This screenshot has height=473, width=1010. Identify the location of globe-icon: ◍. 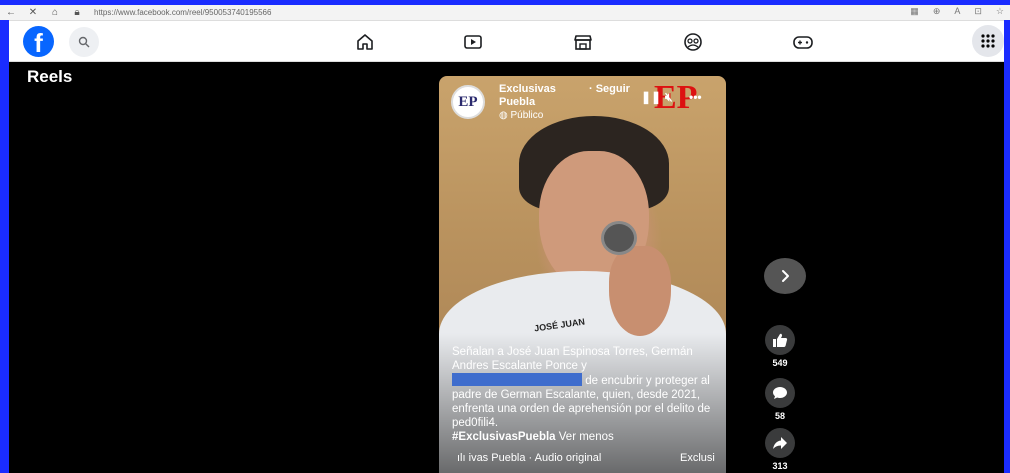
(505, 115).